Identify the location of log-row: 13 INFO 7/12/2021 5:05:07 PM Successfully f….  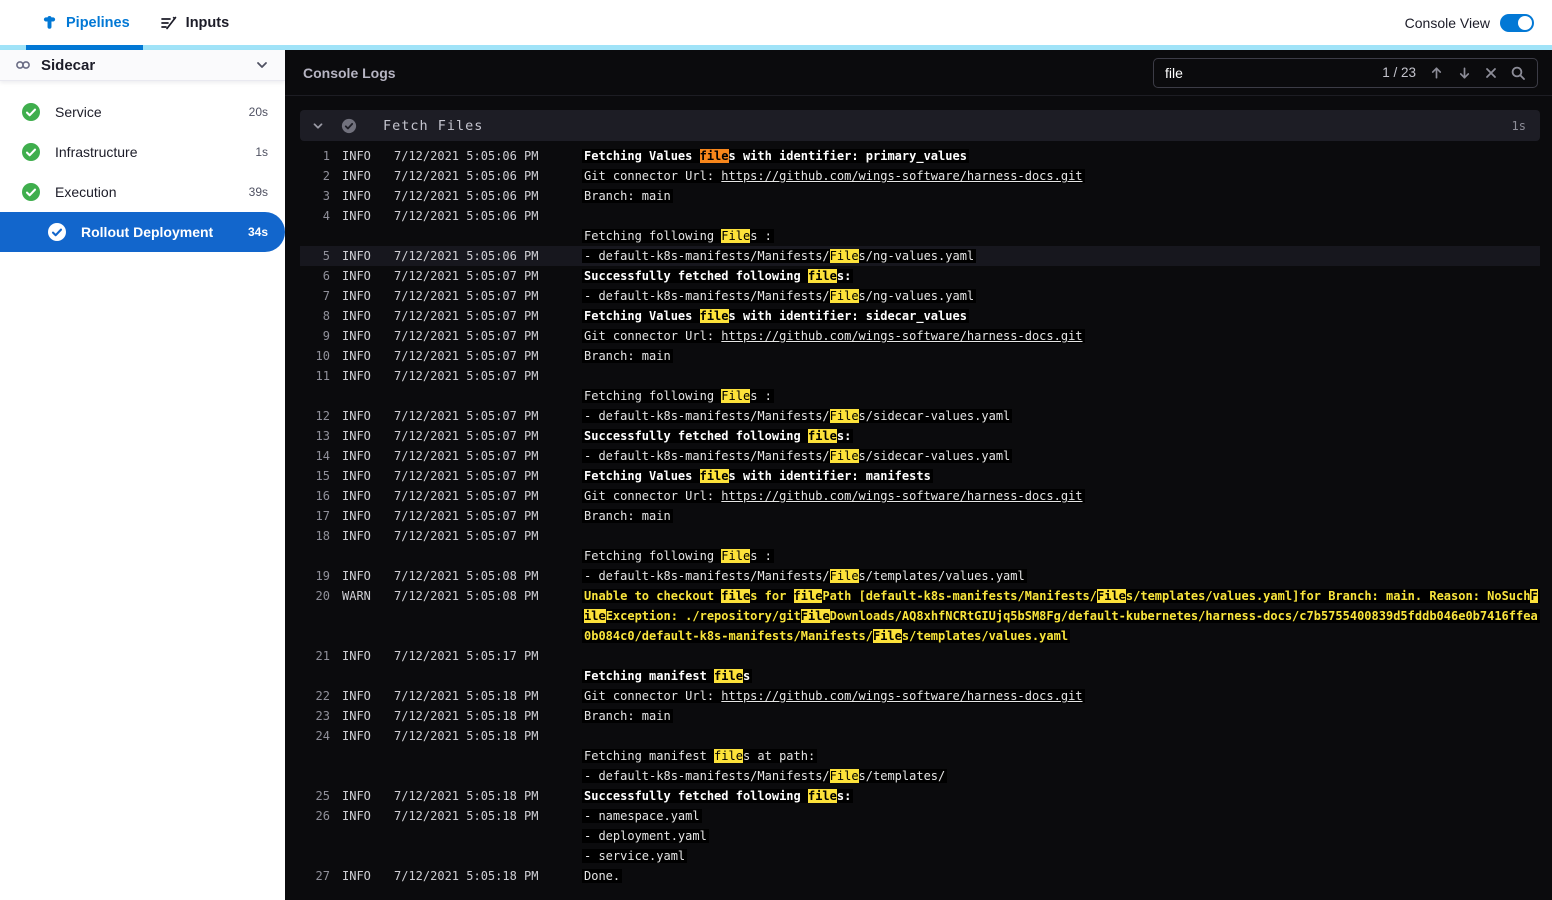
(920, 436).